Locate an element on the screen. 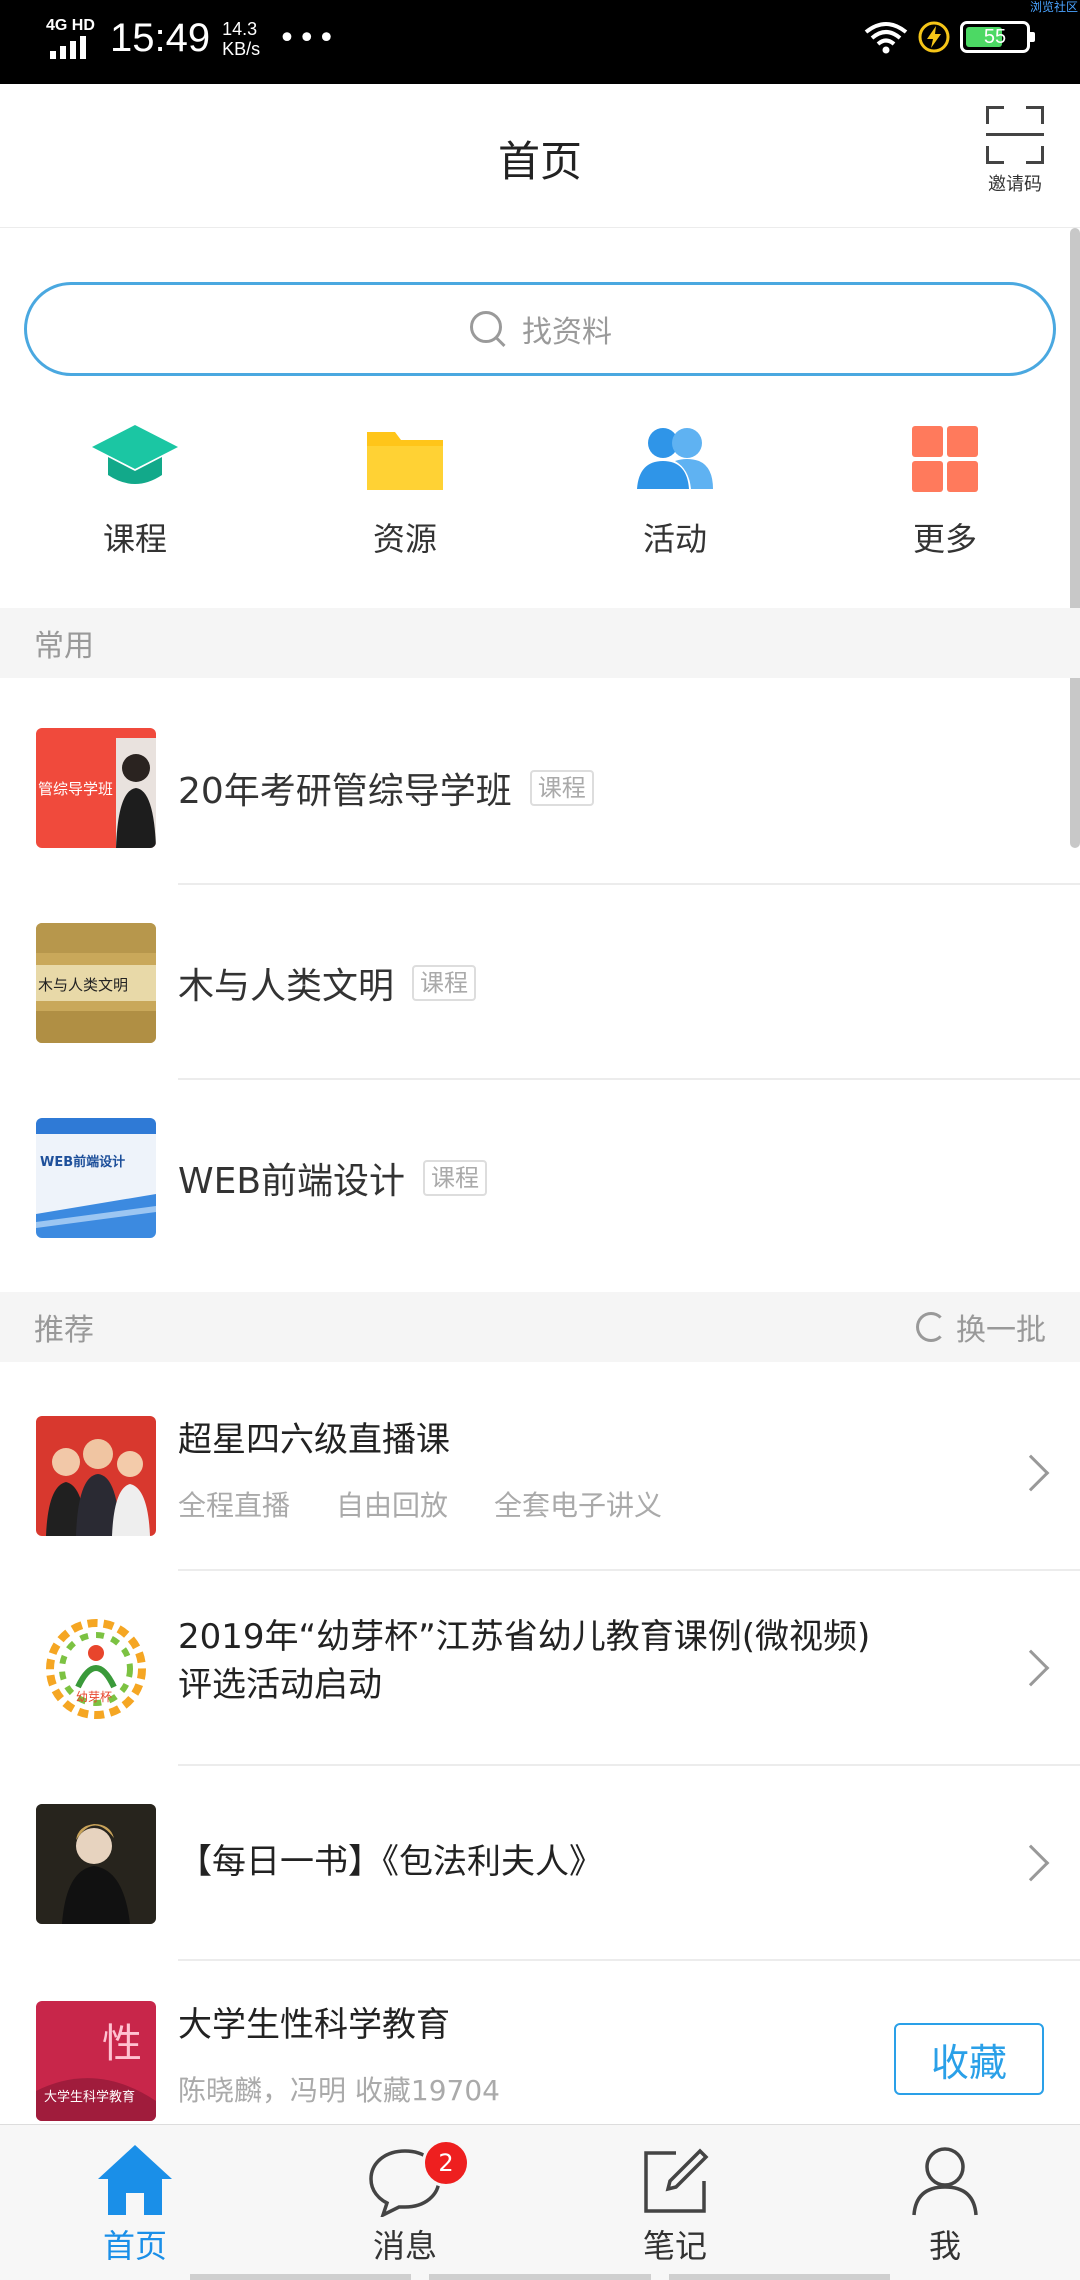  thumb-text: 幼芽杯 is located at coordinates (94, 1697).